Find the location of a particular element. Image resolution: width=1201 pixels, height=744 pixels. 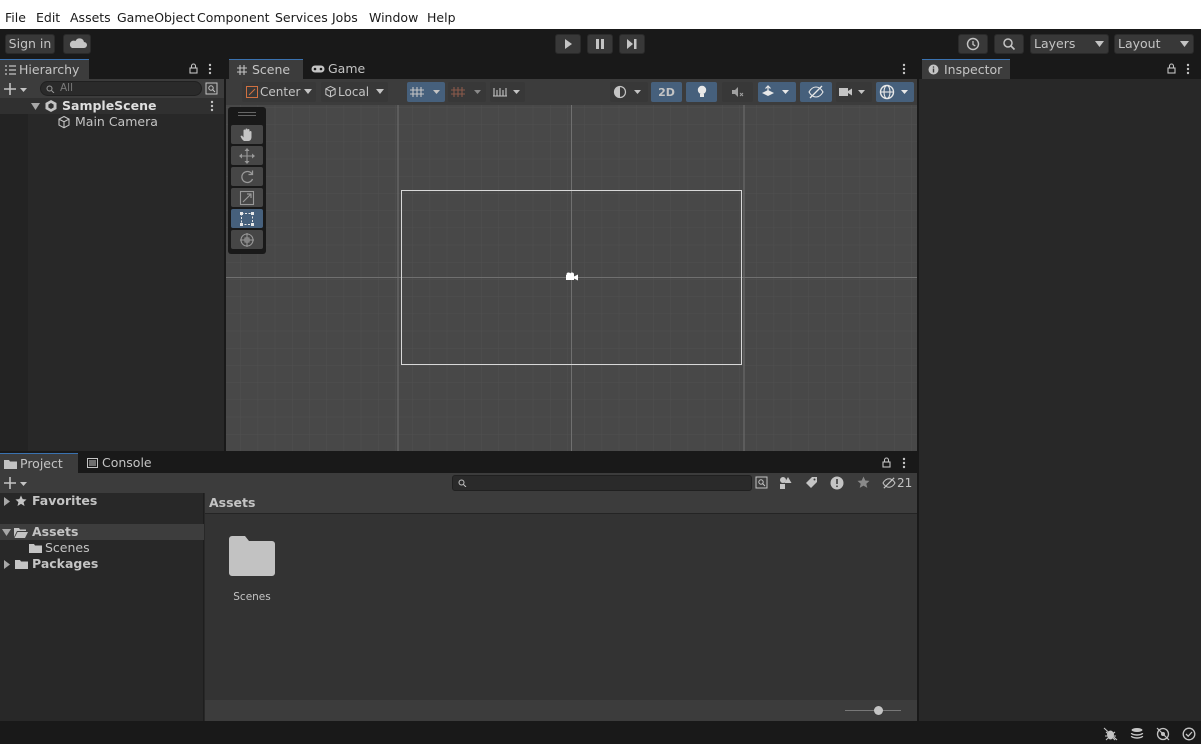

pause-icon is located at coordinates (600, 44).